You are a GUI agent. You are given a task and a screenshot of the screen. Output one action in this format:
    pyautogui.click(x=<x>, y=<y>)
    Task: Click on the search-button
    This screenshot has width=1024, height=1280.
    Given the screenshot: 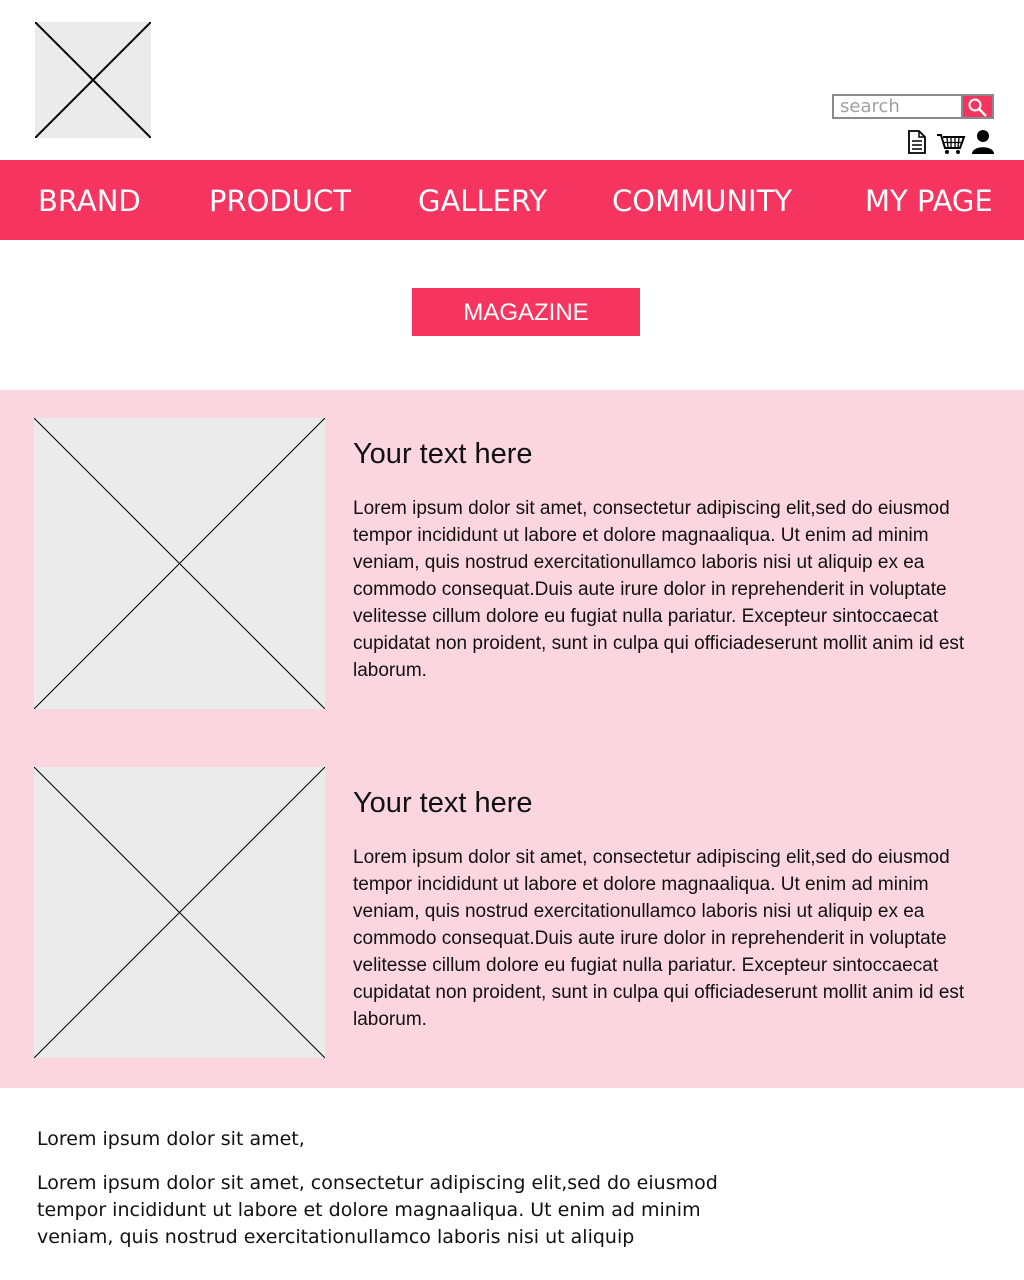 What is the action you would take?
    pyautogui.click(x=978, y=106)
    